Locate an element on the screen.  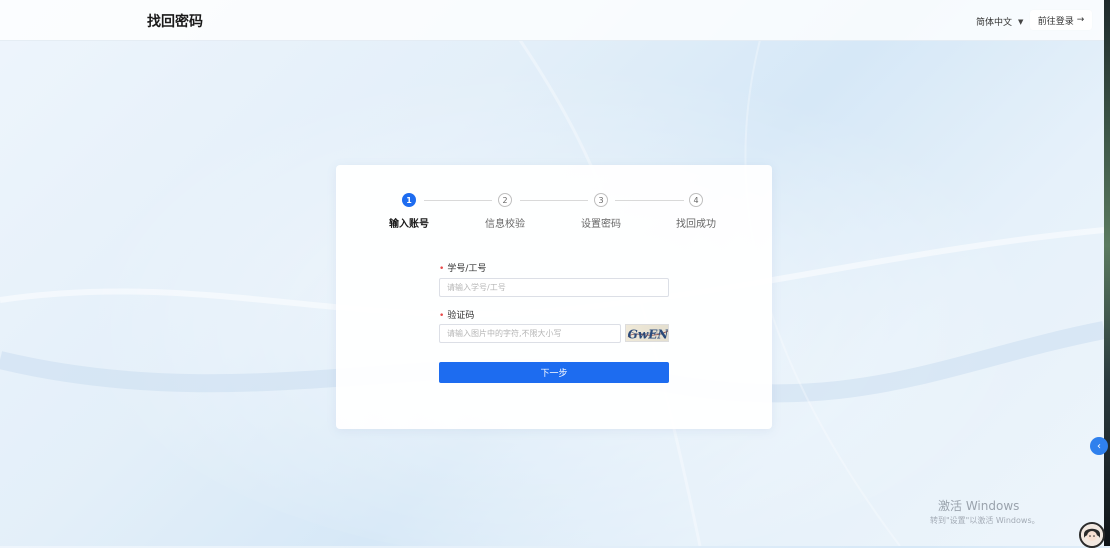
captcha-label-text: 验证码 is located at coordinates (461, 316).